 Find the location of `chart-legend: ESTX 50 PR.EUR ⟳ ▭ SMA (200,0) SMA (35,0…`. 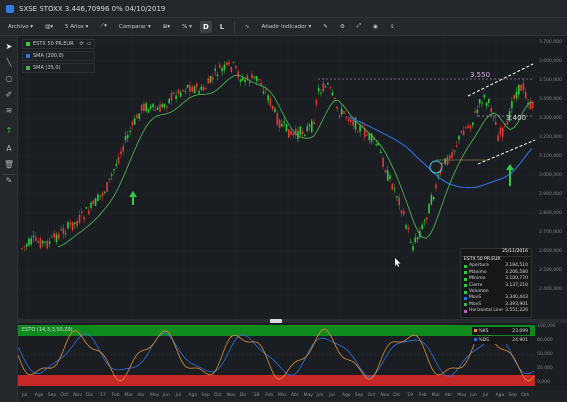

chart-legend: ESTX 50 PR.EUR ⟳ ▭ SMA (200,0) SMA (35,0… is located at coordinates (59, 57).